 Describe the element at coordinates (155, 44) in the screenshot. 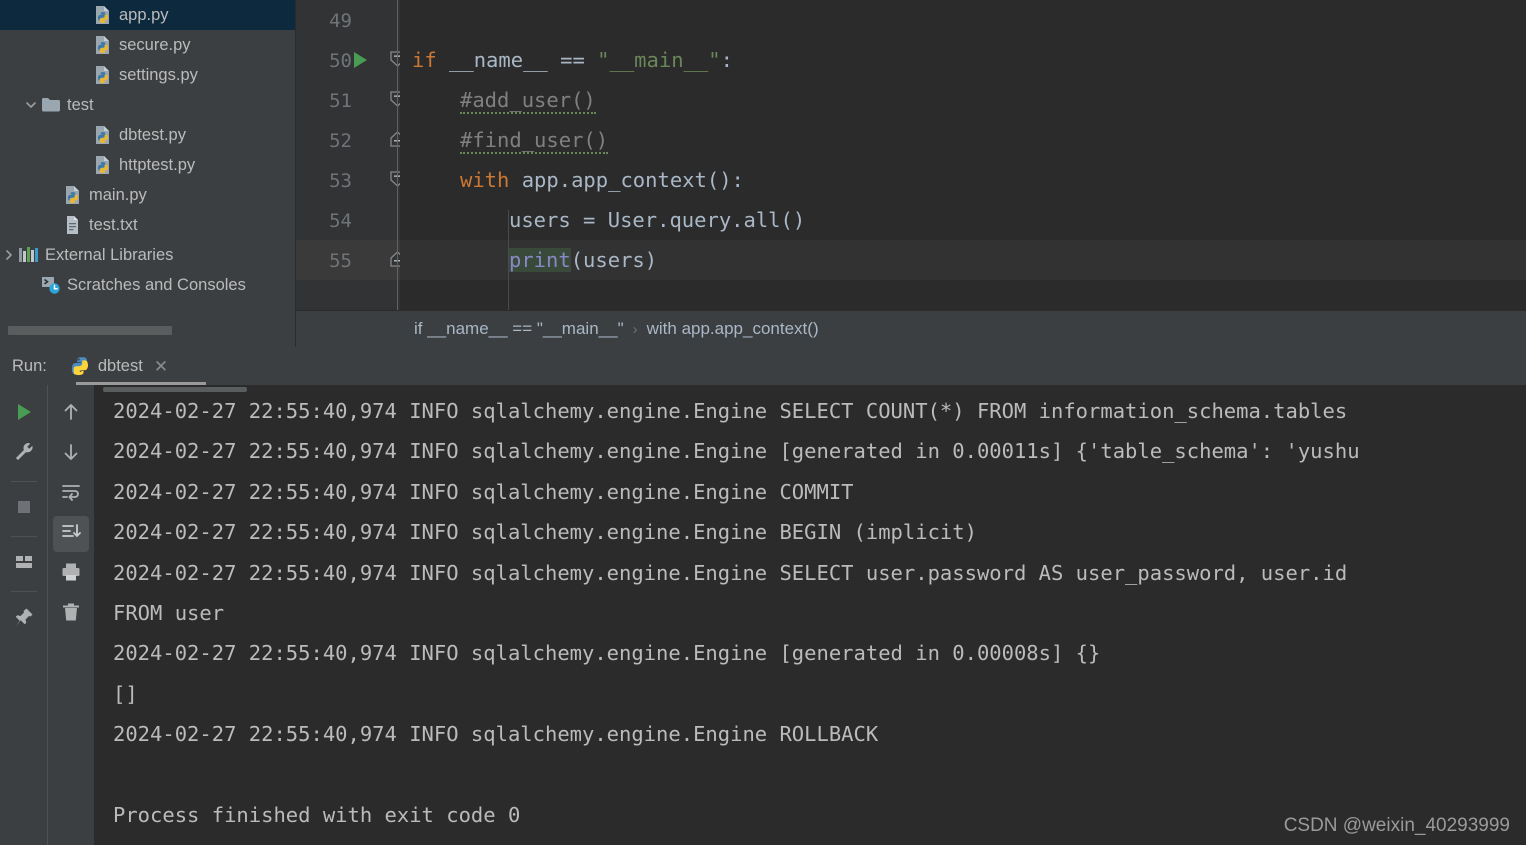

I see `tree-item-label: secure.py` at that location.